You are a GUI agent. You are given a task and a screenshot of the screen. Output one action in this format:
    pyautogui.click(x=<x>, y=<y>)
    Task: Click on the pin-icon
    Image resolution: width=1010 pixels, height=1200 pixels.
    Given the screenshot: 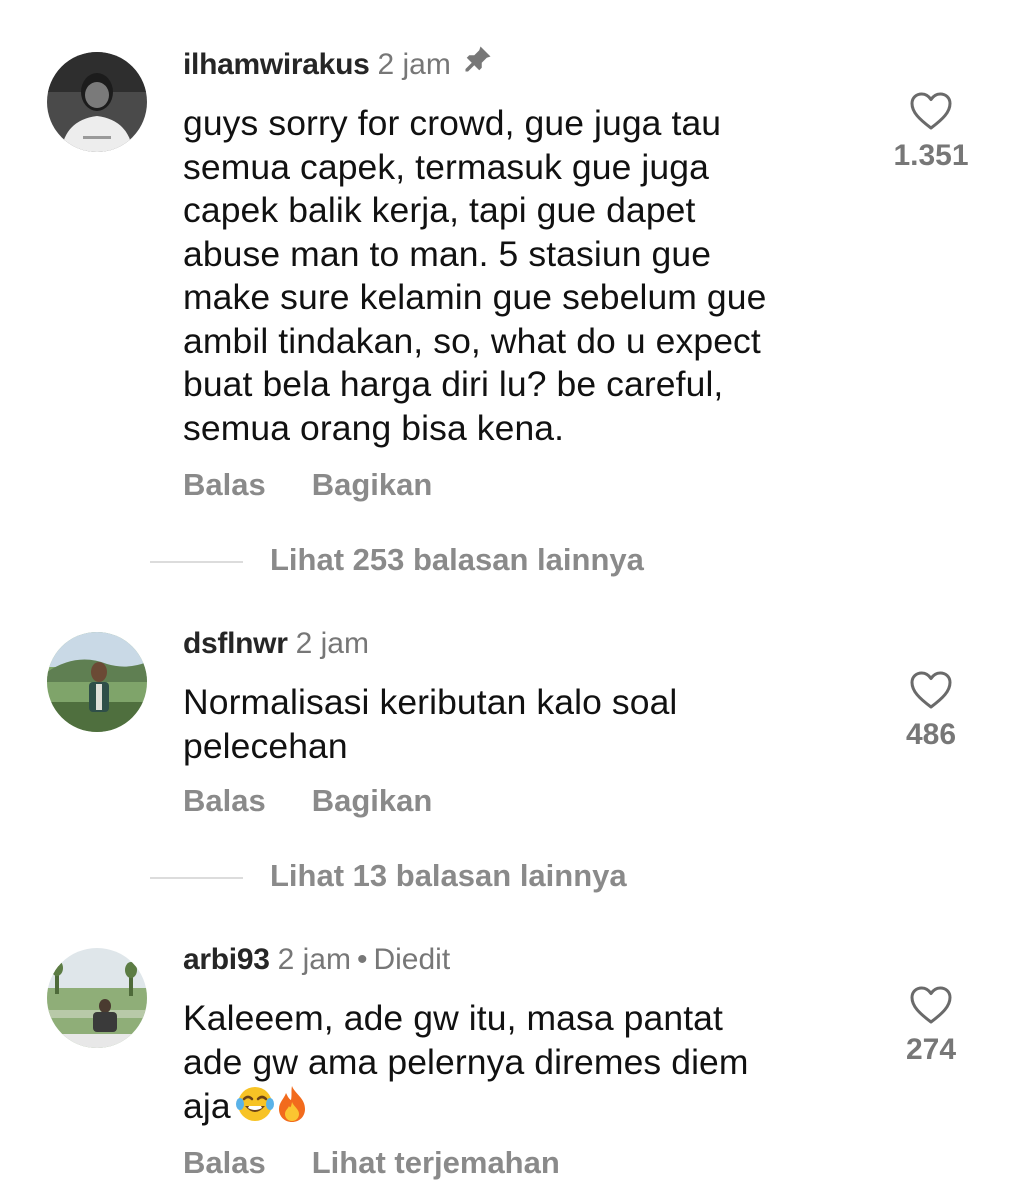 What is the action you would take?
    pyautogui.click(x=478, y=63)
    